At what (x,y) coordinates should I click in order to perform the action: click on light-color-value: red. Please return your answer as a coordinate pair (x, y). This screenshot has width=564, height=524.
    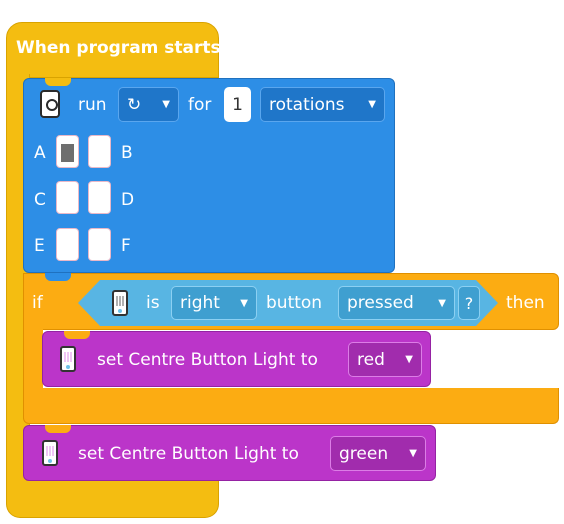
    Looking at the image, I should click on (371, 359).